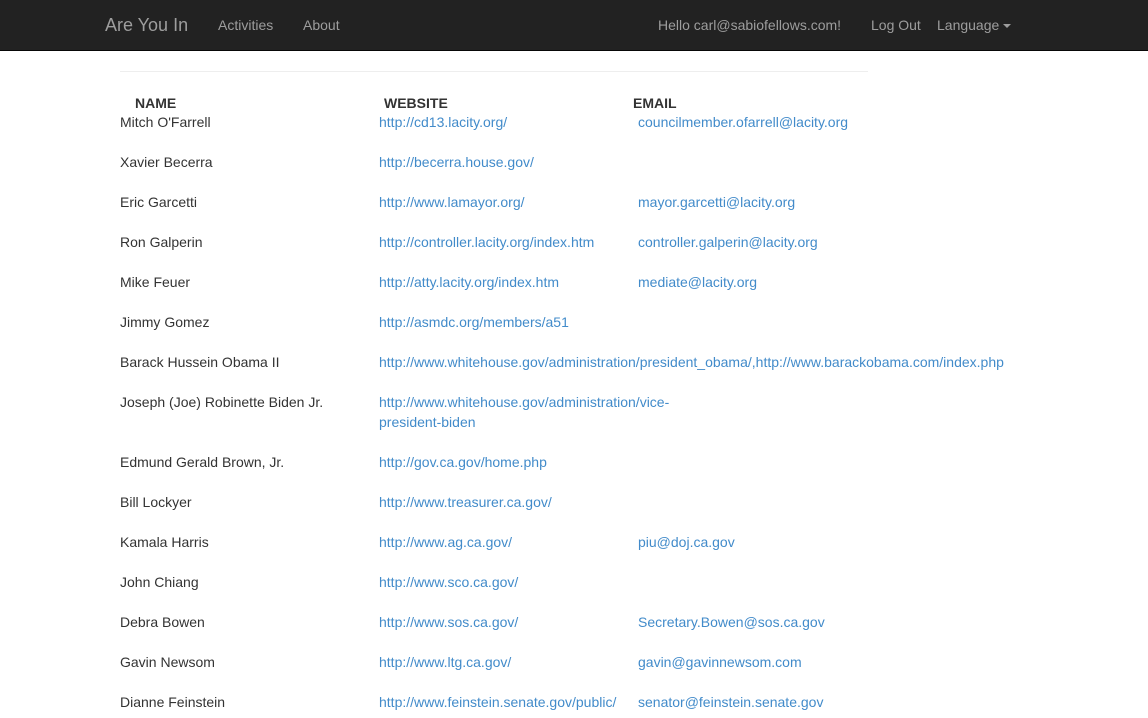 The image size is (1148, 718). I want to click on person-name: Kamala Harris, so click(164, 542).